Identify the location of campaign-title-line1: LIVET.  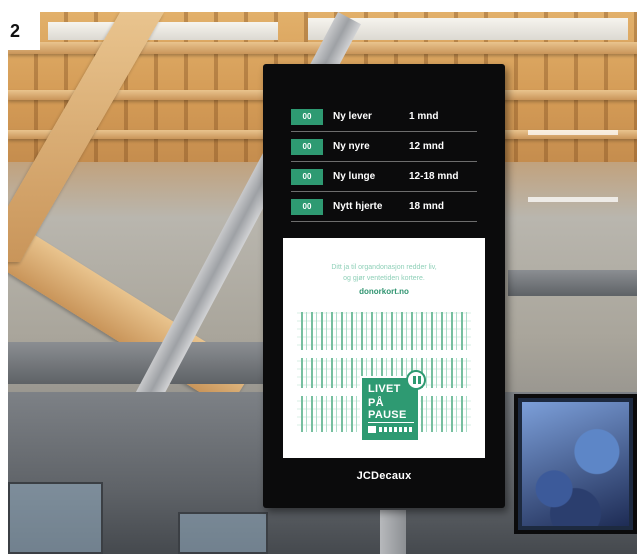
(384, 389).